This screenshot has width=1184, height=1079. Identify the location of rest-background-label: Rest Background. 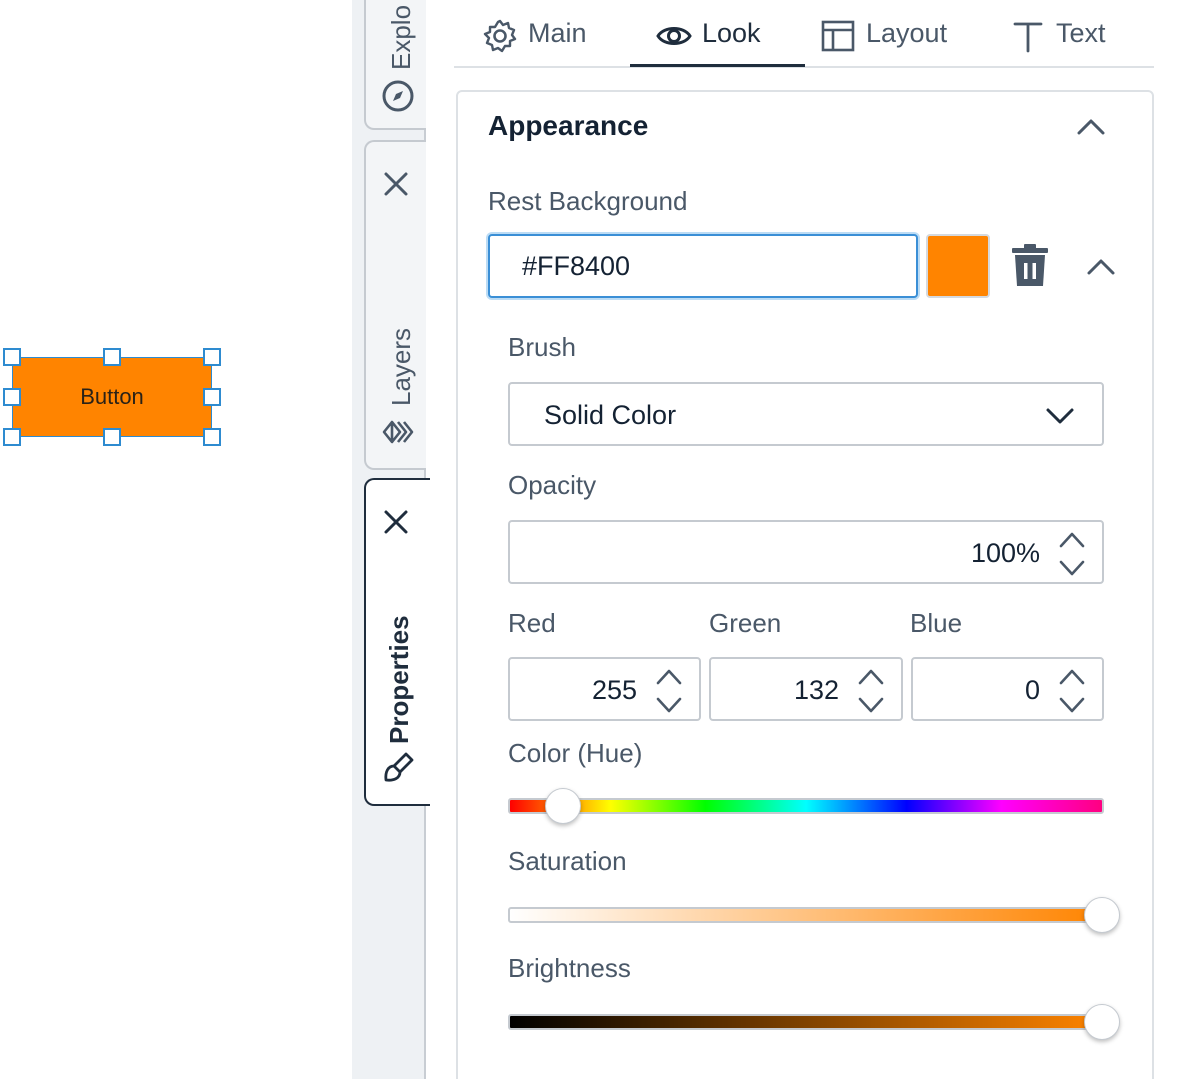
(588, 201).